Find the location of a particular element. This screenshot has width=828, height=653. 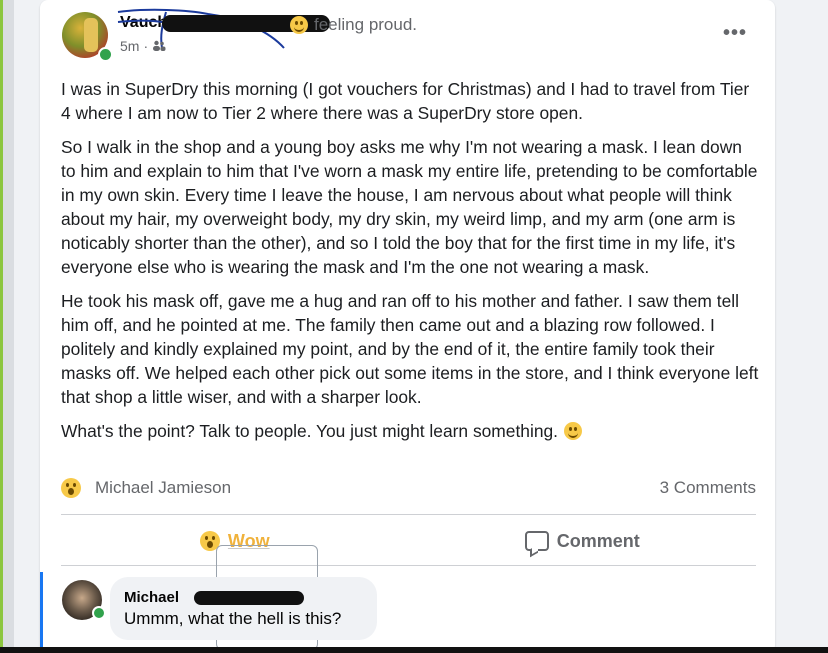

feeling-text: feeling proud. is located at coordinates (366, 24).